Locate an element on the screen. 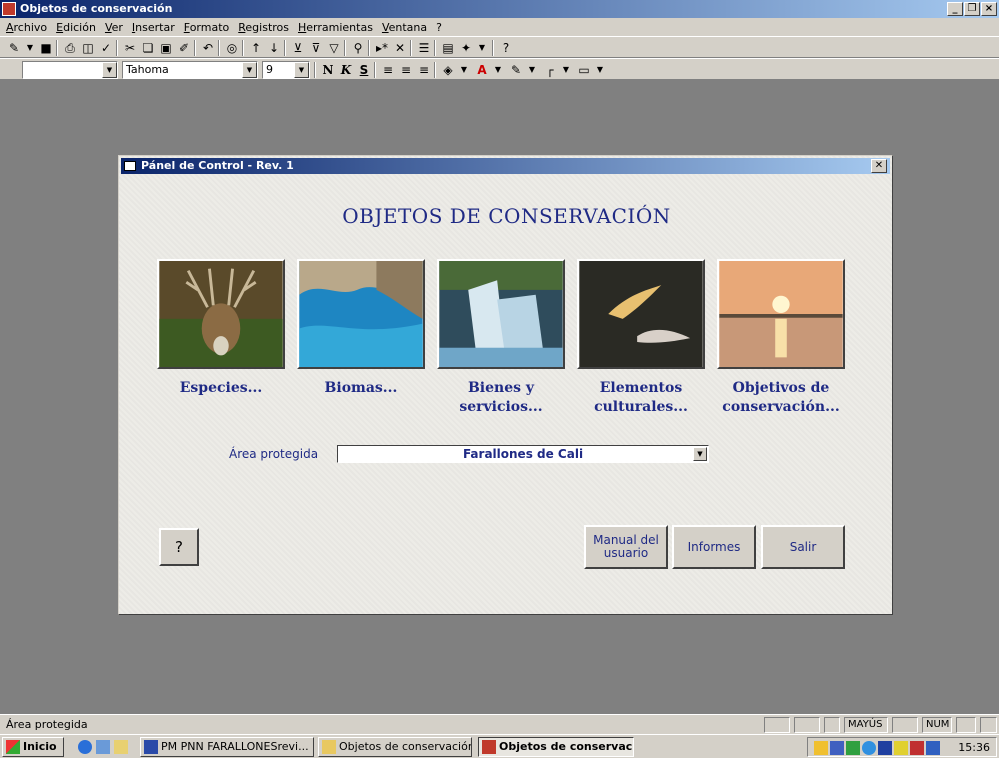  filter-form-icon: ⊽ is located at coordinates (316, 48).